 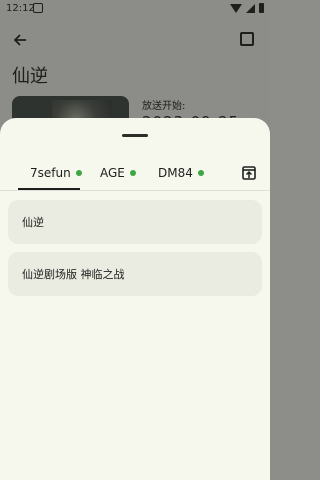 I want to click on drag-handle, so click(x=135, y=135).